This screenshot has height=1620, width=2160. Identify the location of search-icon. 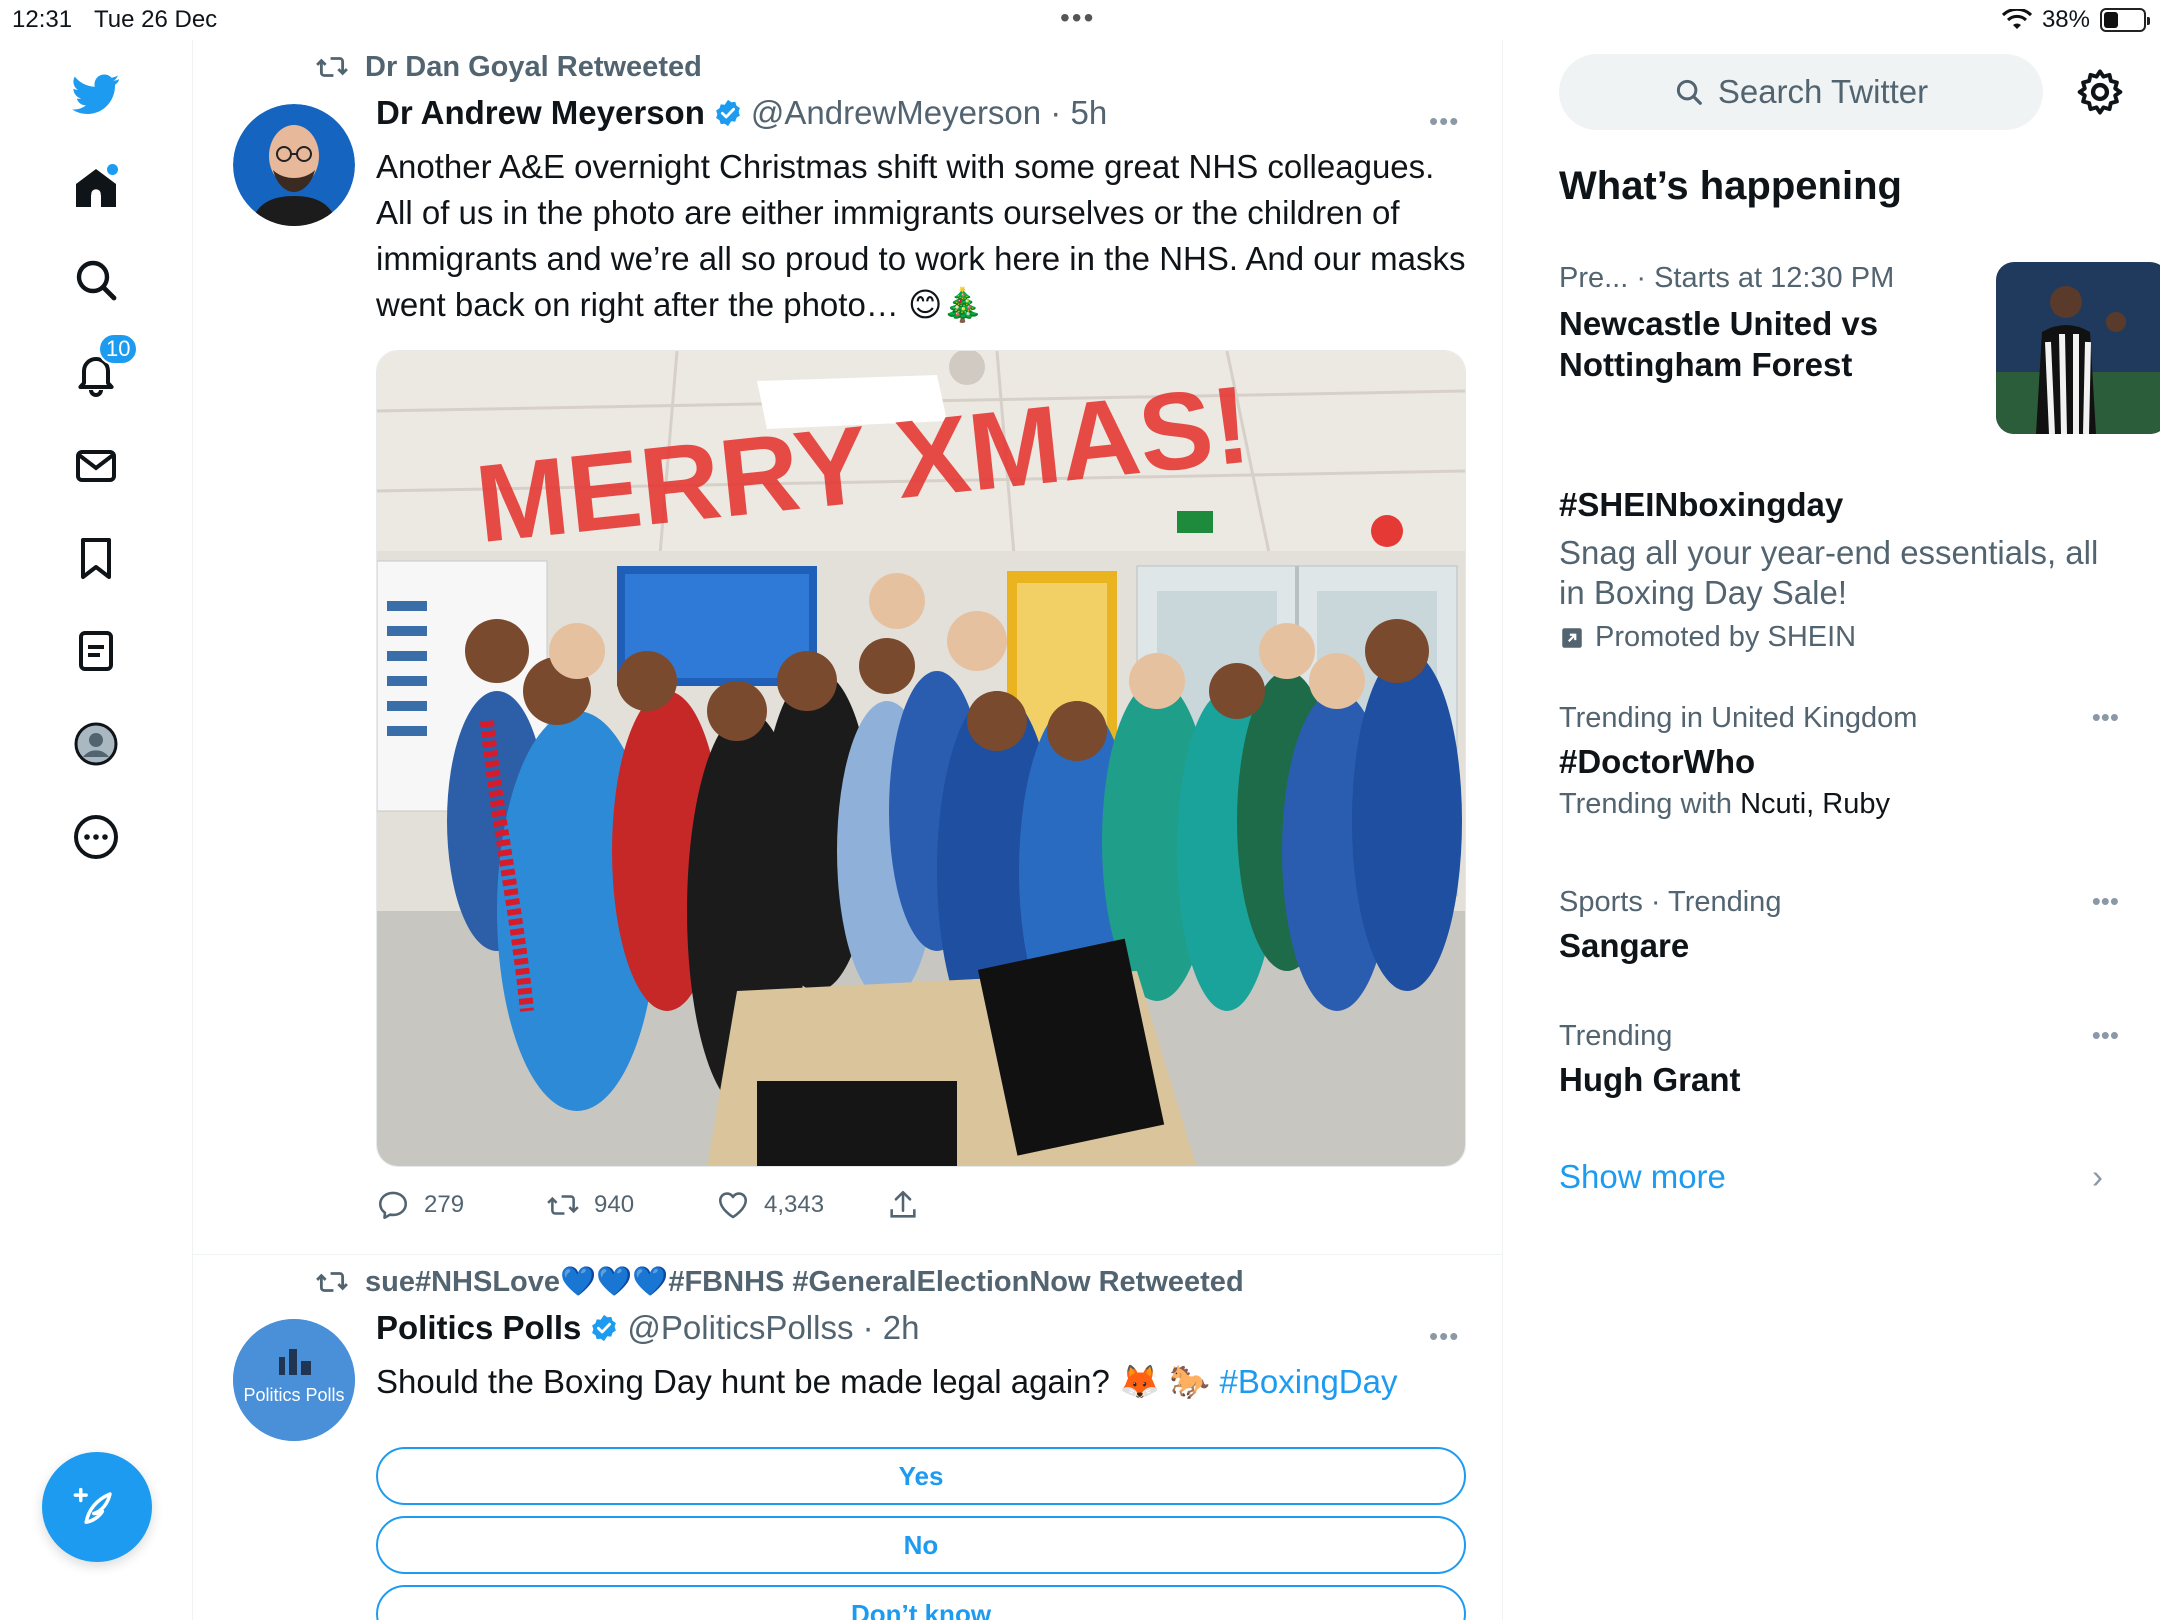
(1689, 92).